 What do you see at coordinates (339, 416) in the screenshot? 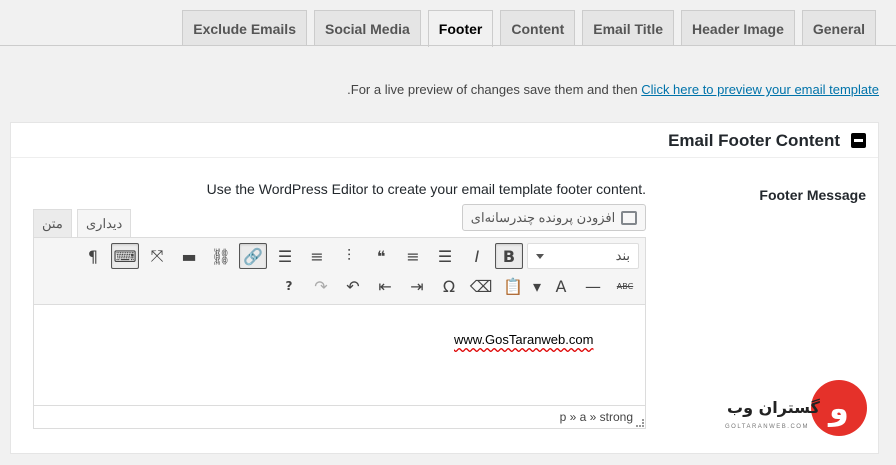
I see `editor-statusbar: p » a » strong` at bounding box center [339, 416].